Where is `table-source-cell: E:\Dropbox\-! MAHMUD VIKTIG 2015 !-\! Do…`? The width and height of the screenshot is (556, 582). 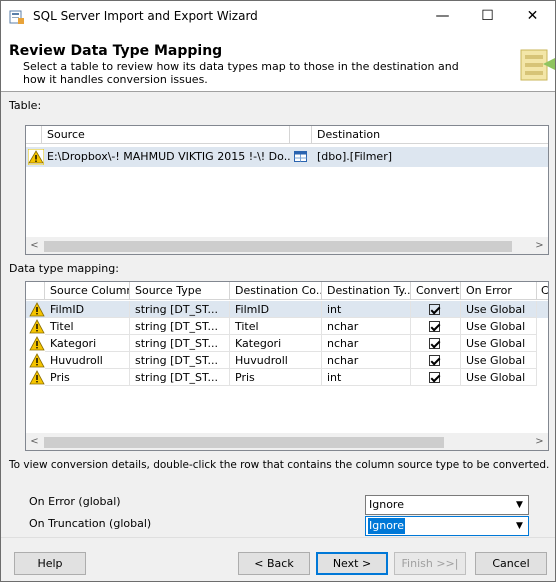
table-source-cell: E:\Dropbox\-! MAHMUD VIKTIG 2015 !-\! Do… is located at coordinates (168, 156).